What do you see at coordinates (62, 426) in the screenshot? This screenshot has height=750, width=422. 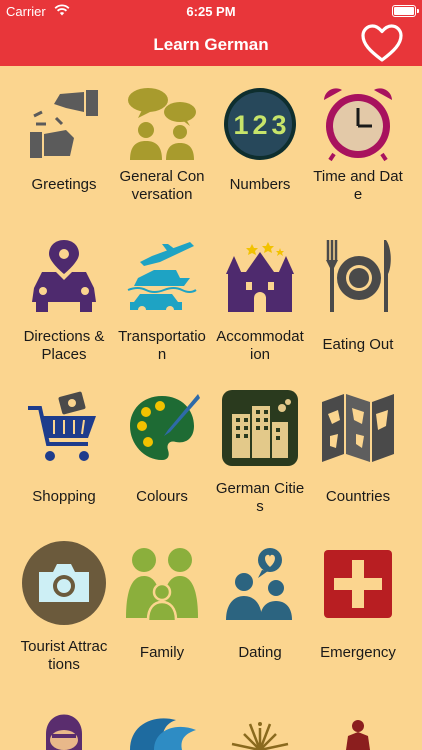 I see `shopping-cart-icon` at bounding box center [62, 426].